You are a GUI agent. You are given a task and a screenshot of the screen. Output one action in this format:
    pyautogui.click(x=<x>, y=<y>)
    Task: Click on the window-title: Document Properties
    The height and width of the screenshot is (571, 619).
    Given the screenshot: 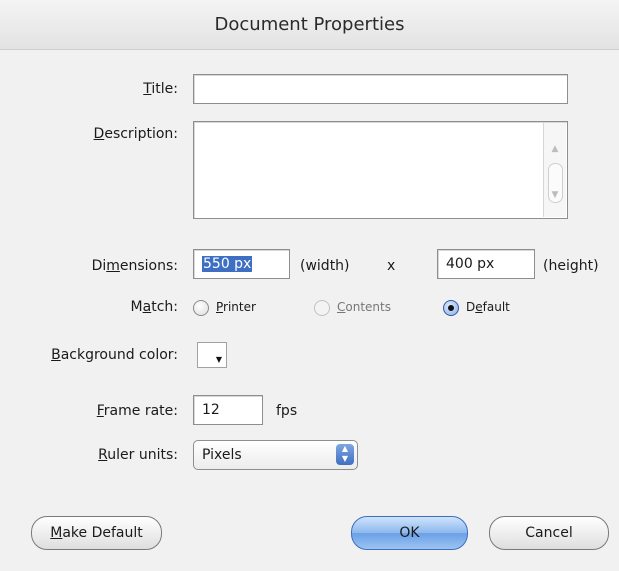 What is the action you would take?
    pyautogui.click(x=309, y=24)
    